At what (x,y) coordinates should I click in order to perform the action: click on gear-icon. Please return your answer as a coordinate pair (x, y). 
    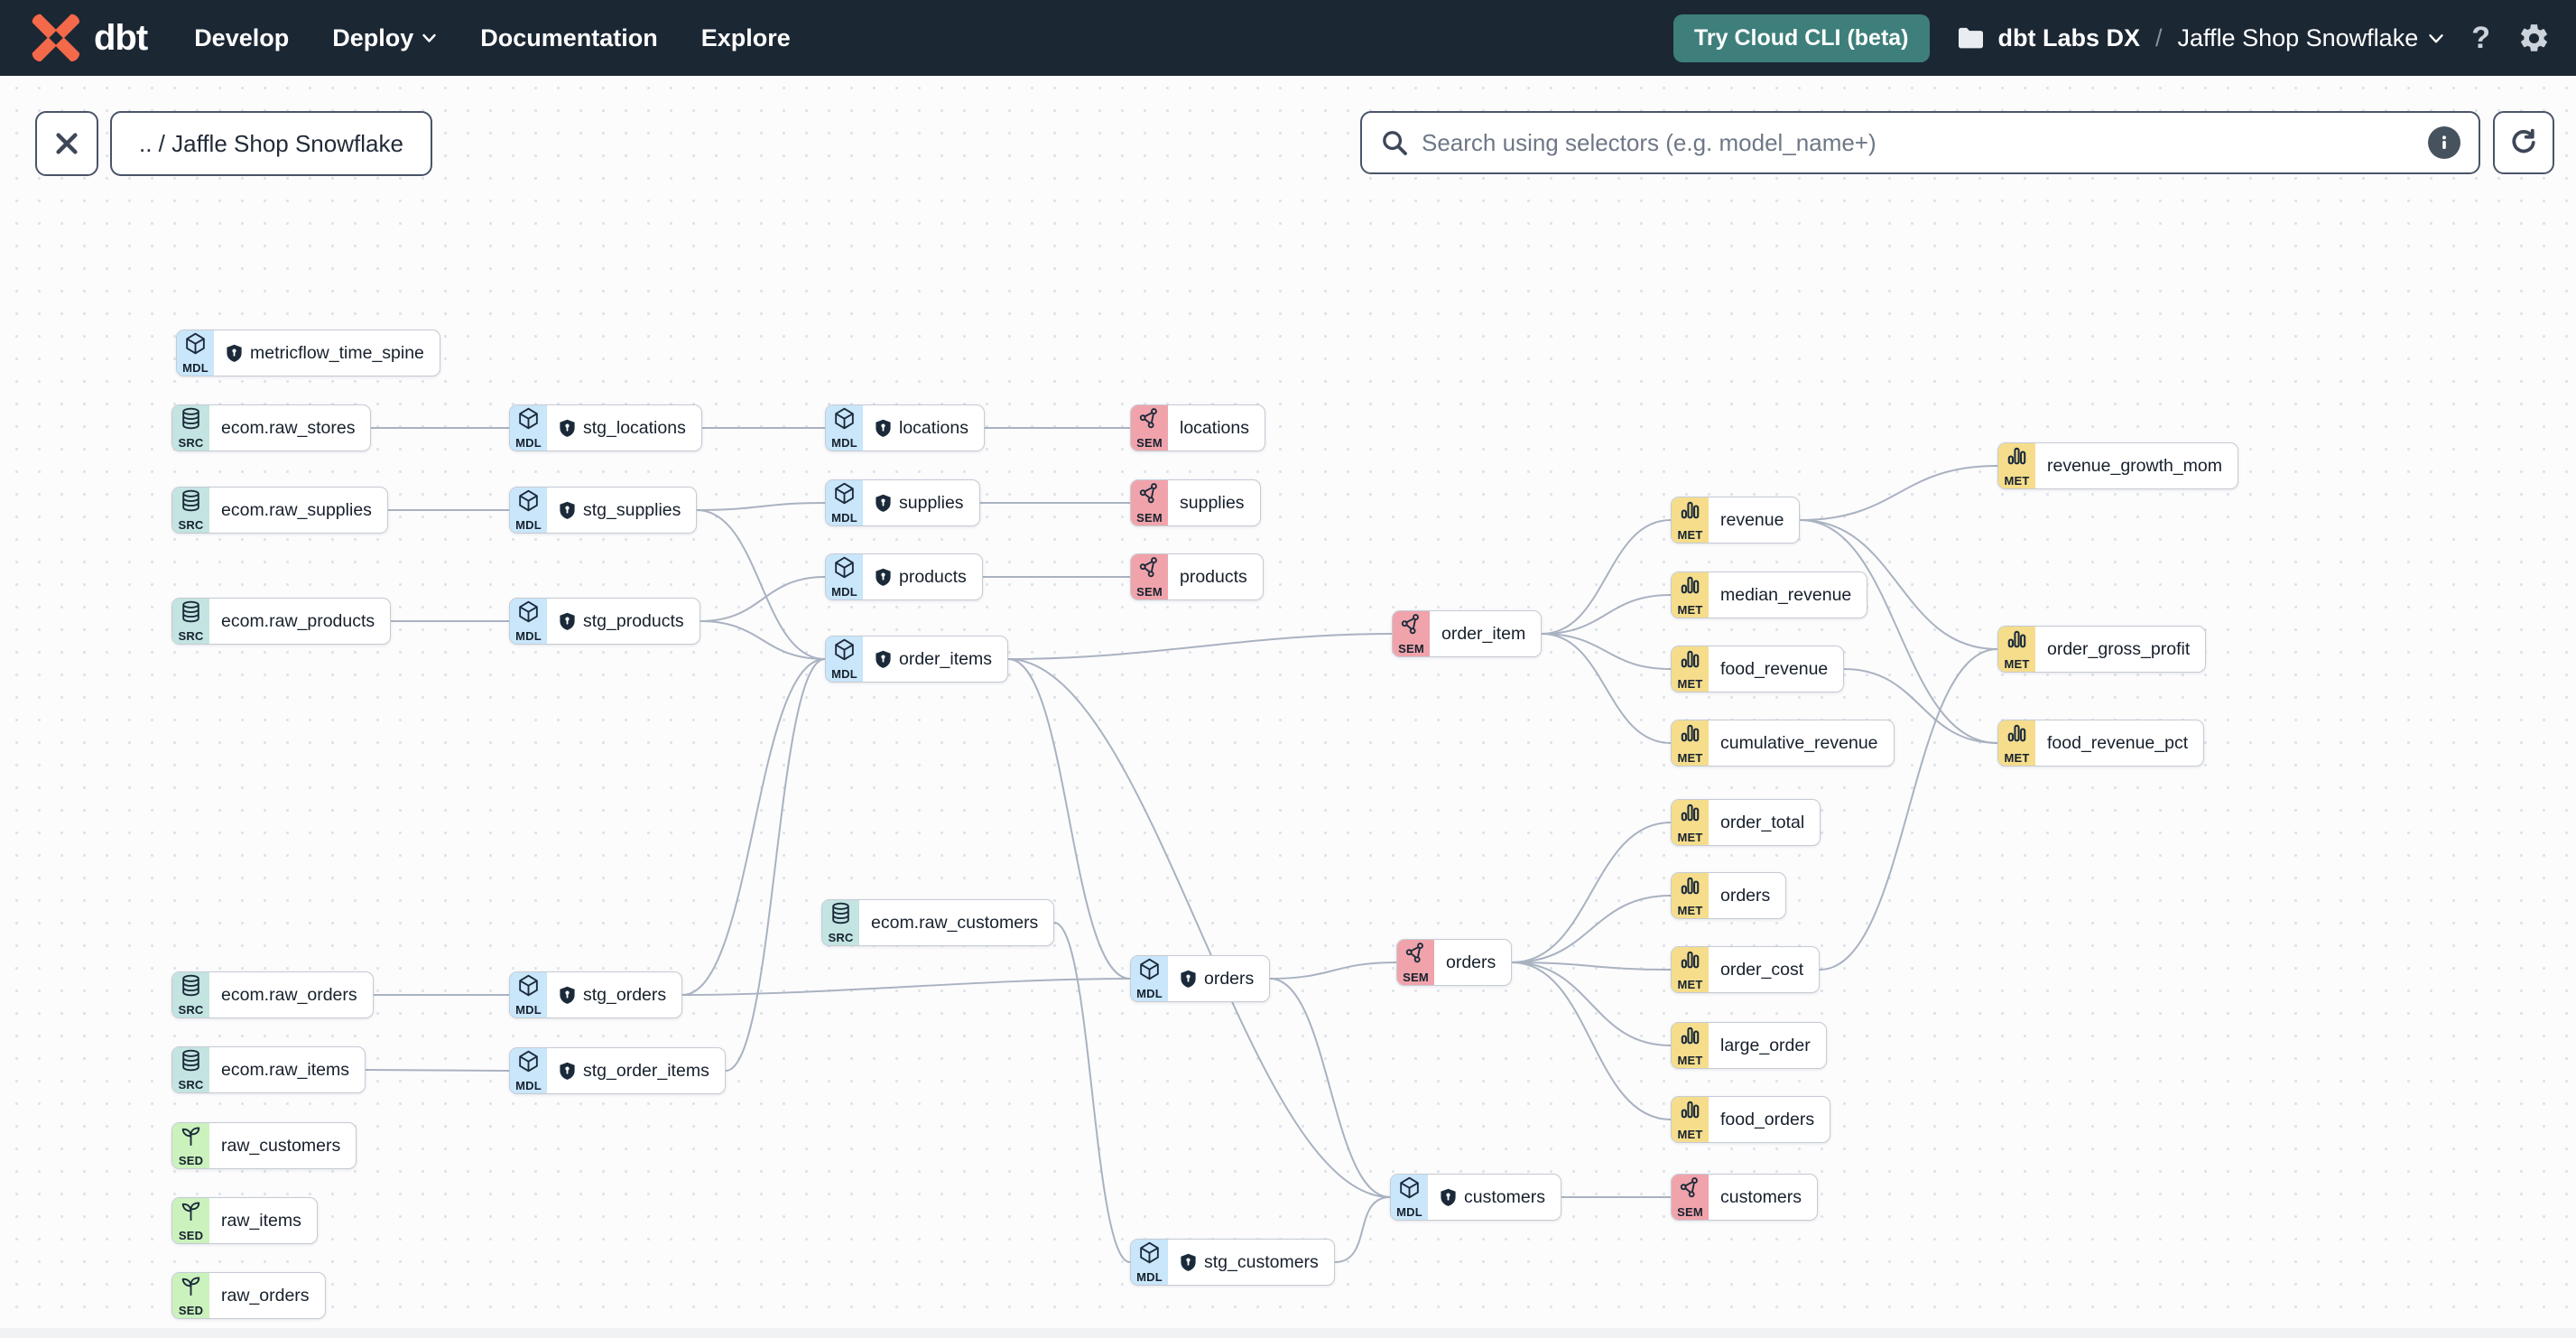
    Looking at the image, I should click on (2534, 38).